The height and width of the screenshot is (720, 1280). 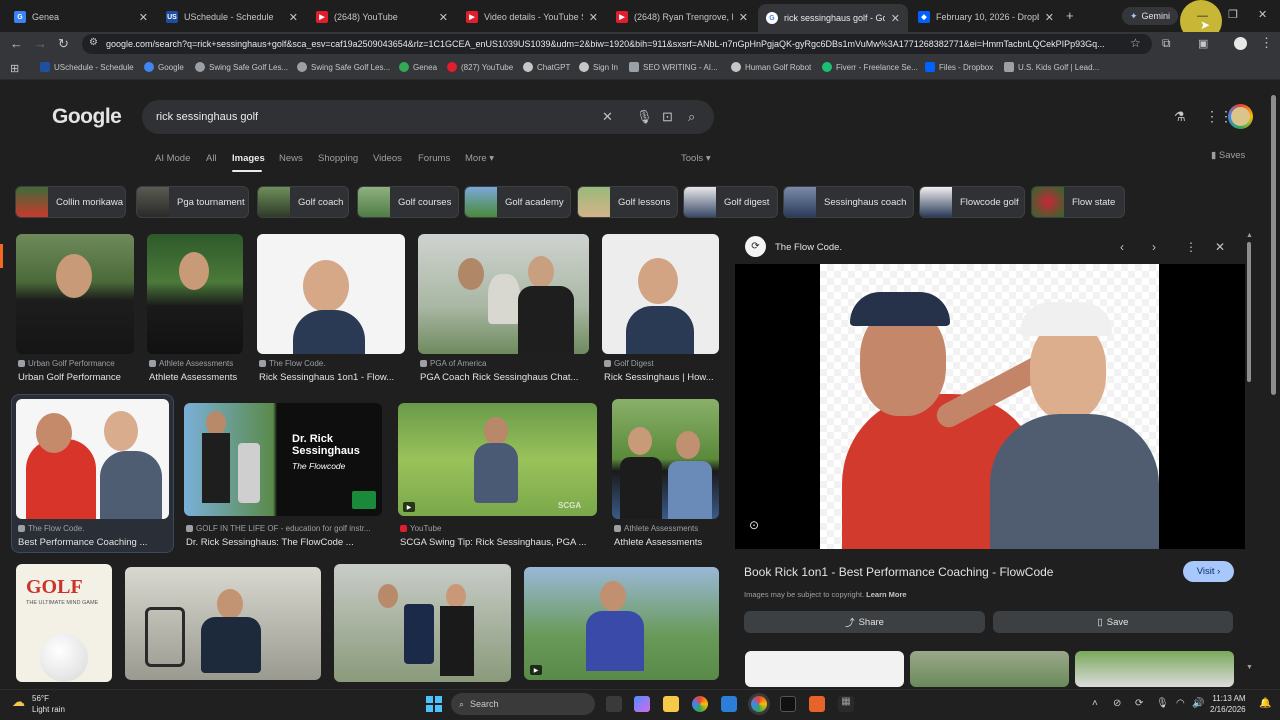 I want to click on close-window-button: ✕, so click(x=1262, y=14).